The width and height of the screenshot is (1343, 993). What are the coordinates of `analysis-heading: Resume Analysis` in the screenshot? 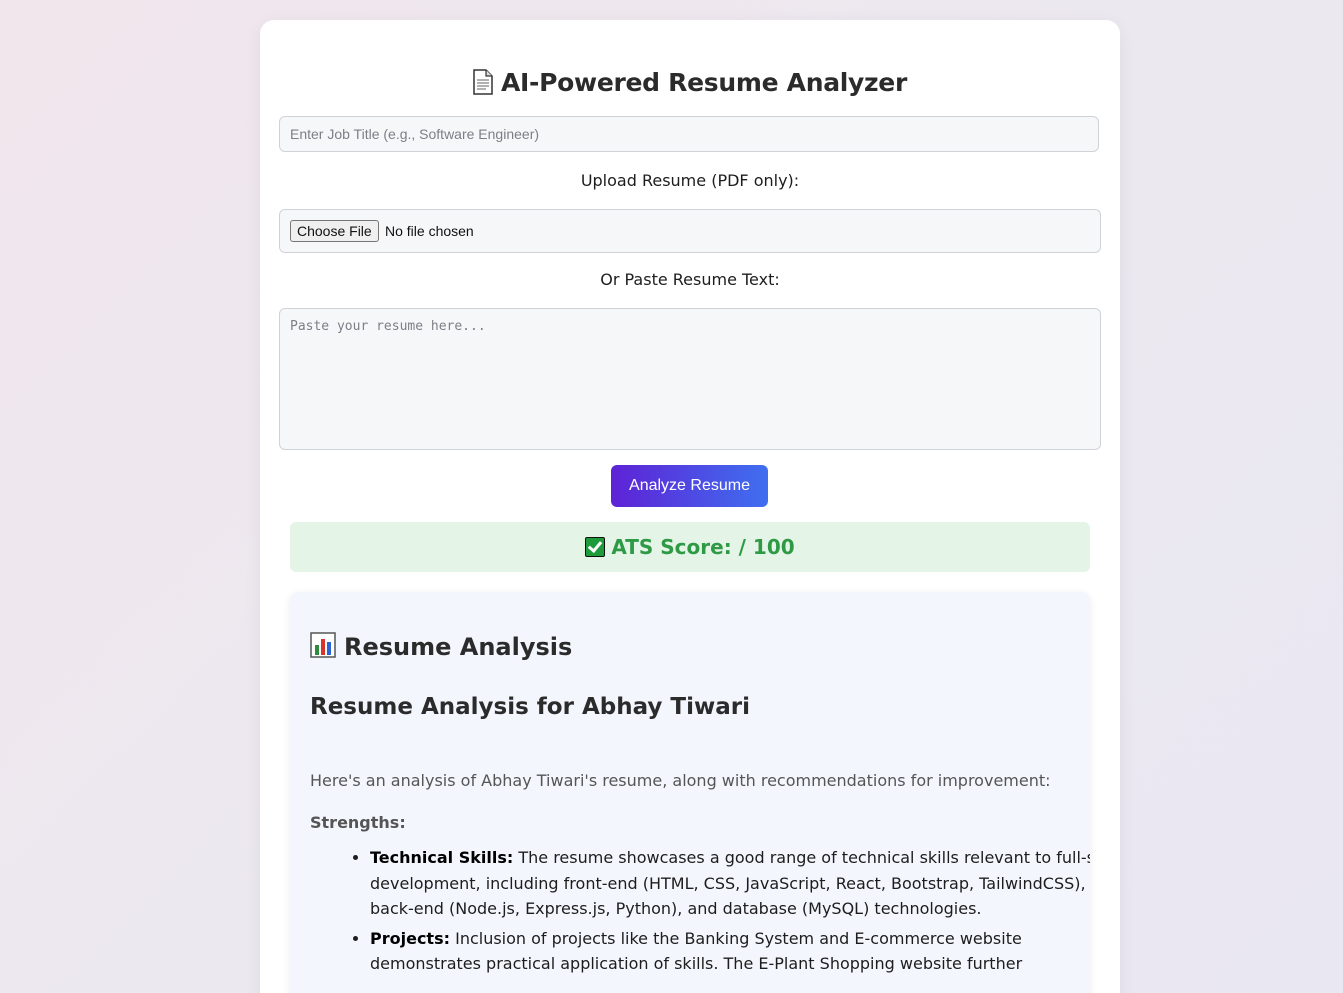 It's located at (441, 646).